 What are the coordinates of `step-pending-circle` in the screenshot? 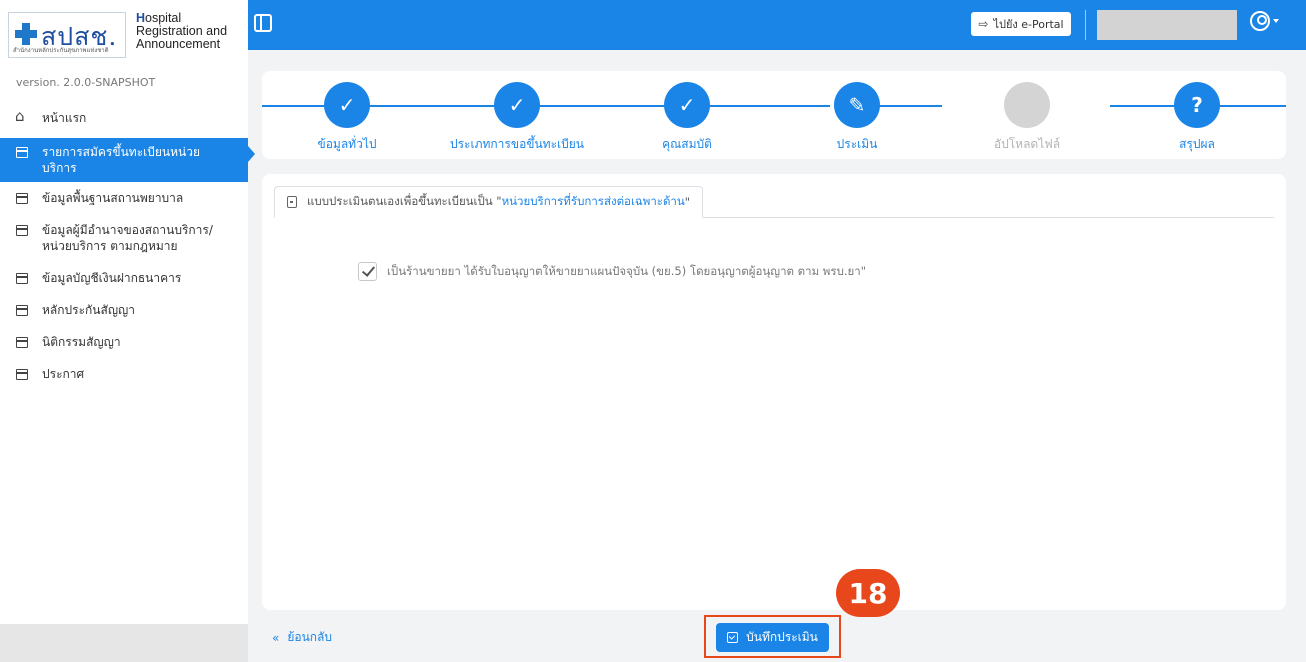 It's located at (1027, 105).